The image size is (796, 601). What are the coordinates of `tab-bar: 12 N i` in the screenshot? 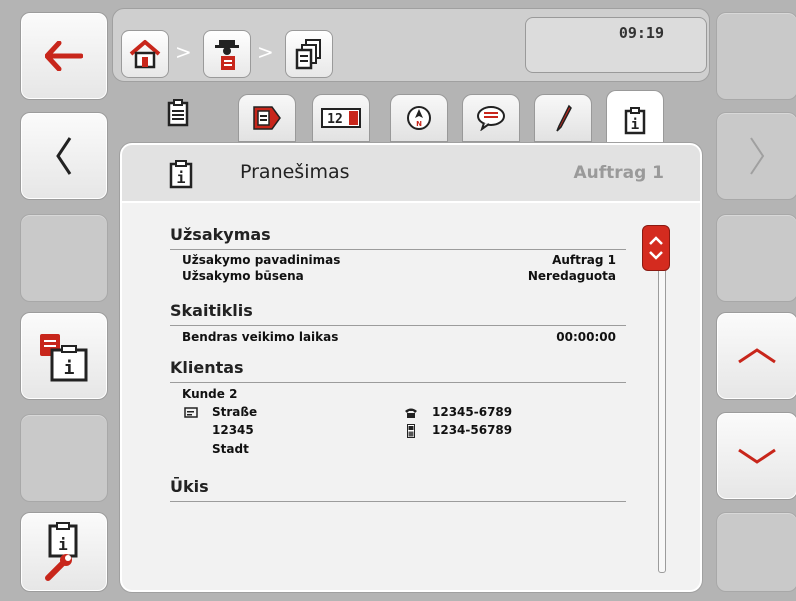 It's located at (410, 118).